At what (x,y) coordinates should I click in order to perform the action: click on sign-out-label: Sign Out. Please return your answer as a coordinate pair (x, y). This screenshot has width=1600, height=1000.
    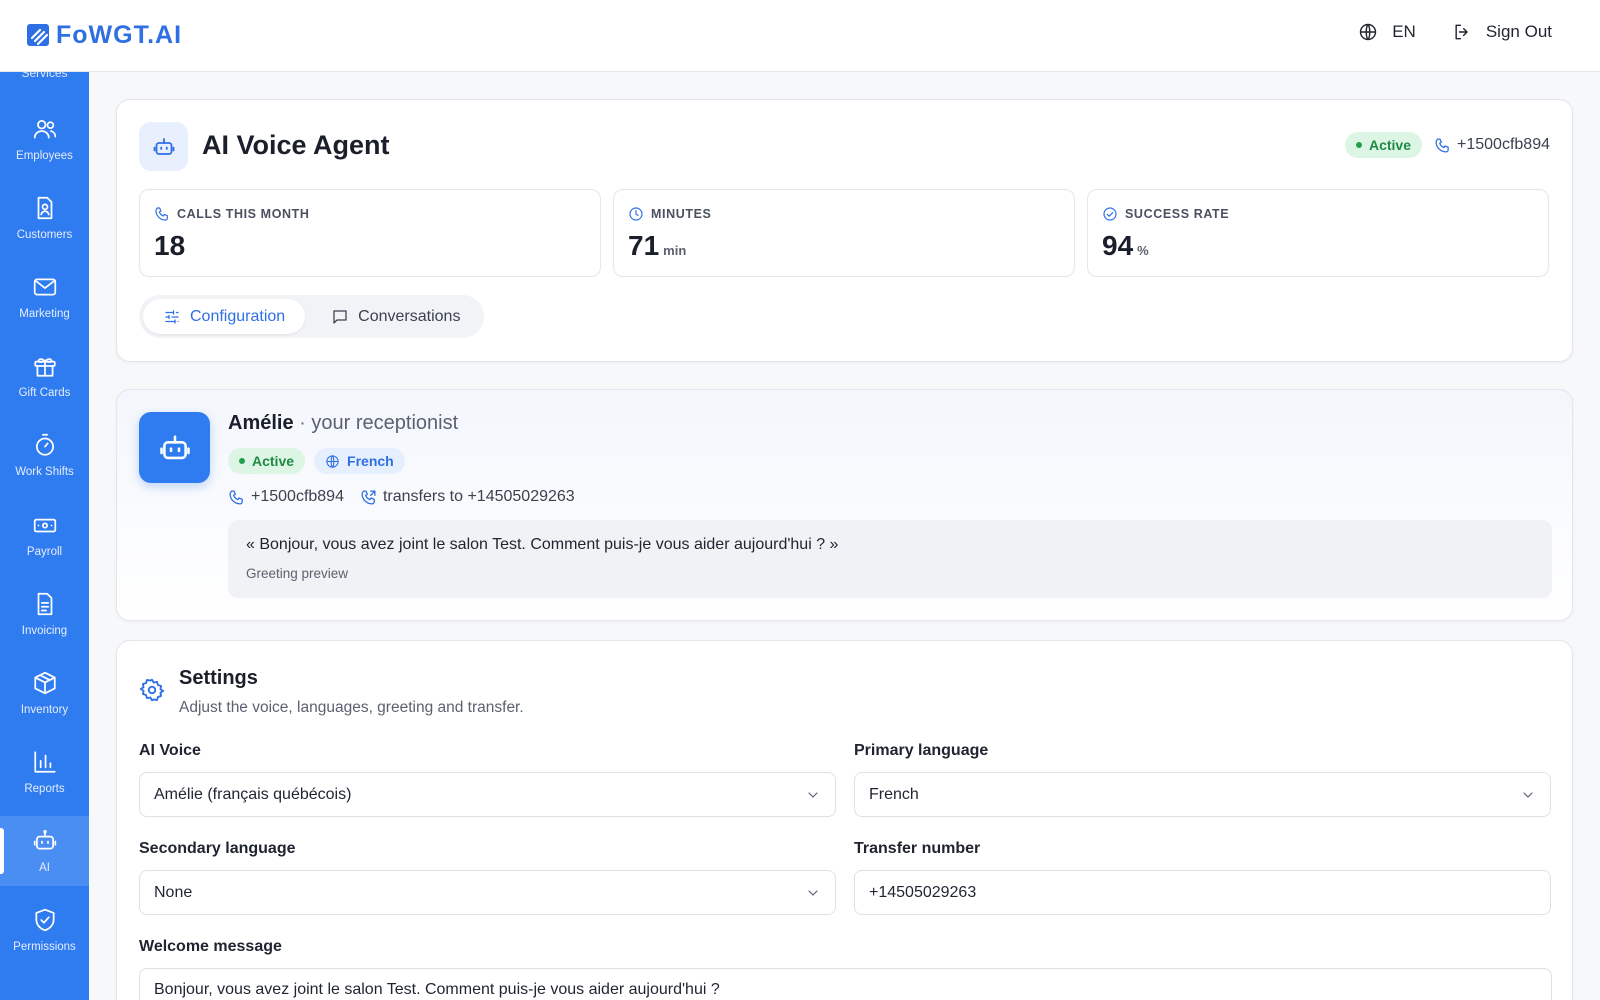
    Looking at the image, I should click on (1518, 31).